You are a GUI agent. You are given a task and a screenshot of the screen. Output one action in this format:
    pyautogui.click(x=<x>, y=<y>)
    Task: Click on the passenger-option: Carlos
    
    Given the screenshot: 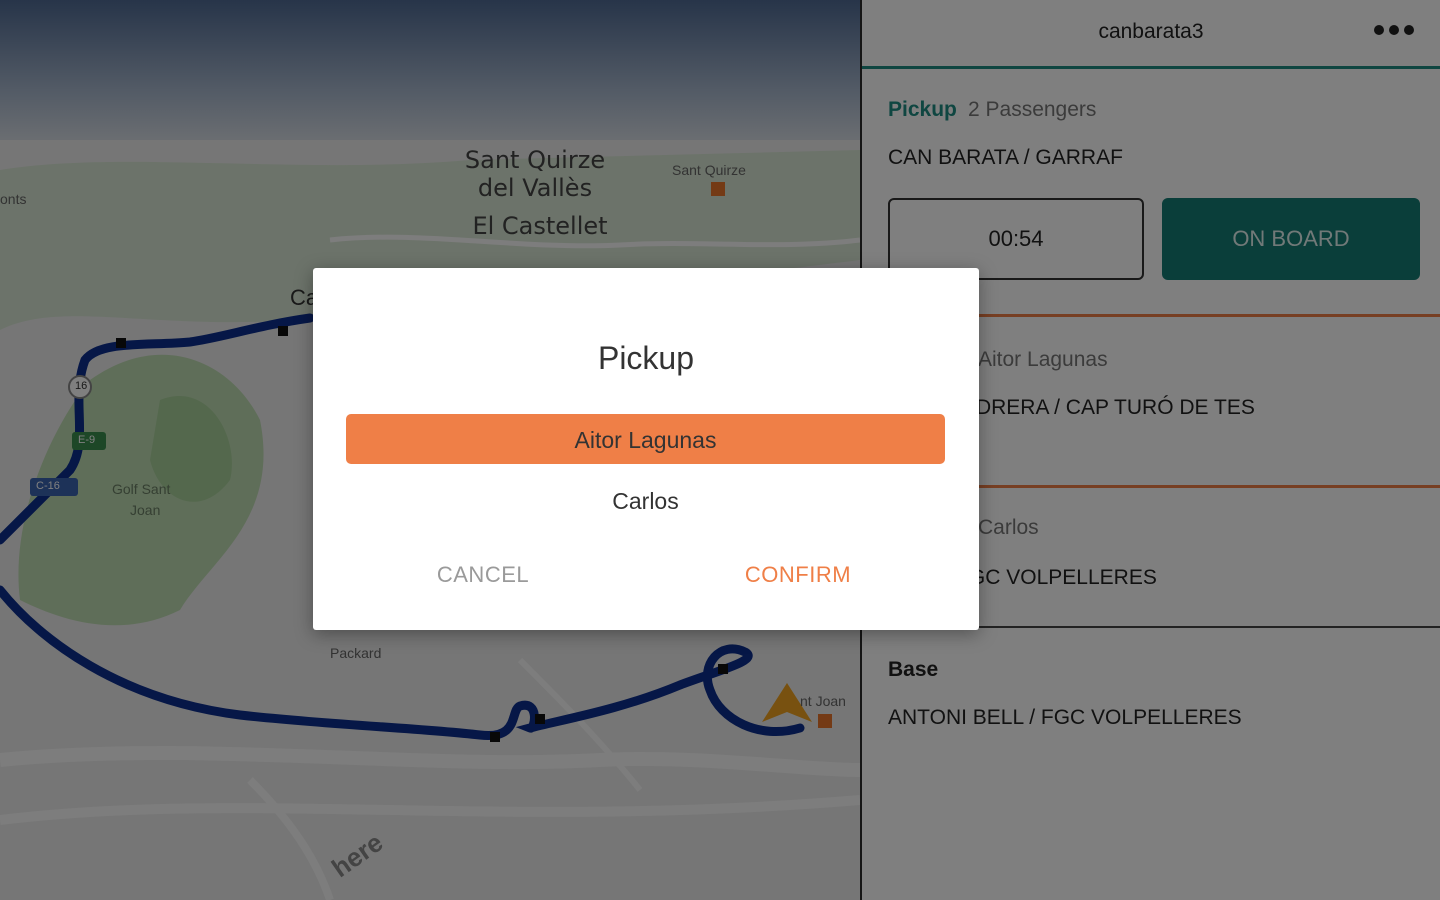 What is the action you would take?
    pyautogui.click(x=645, y=501)
    